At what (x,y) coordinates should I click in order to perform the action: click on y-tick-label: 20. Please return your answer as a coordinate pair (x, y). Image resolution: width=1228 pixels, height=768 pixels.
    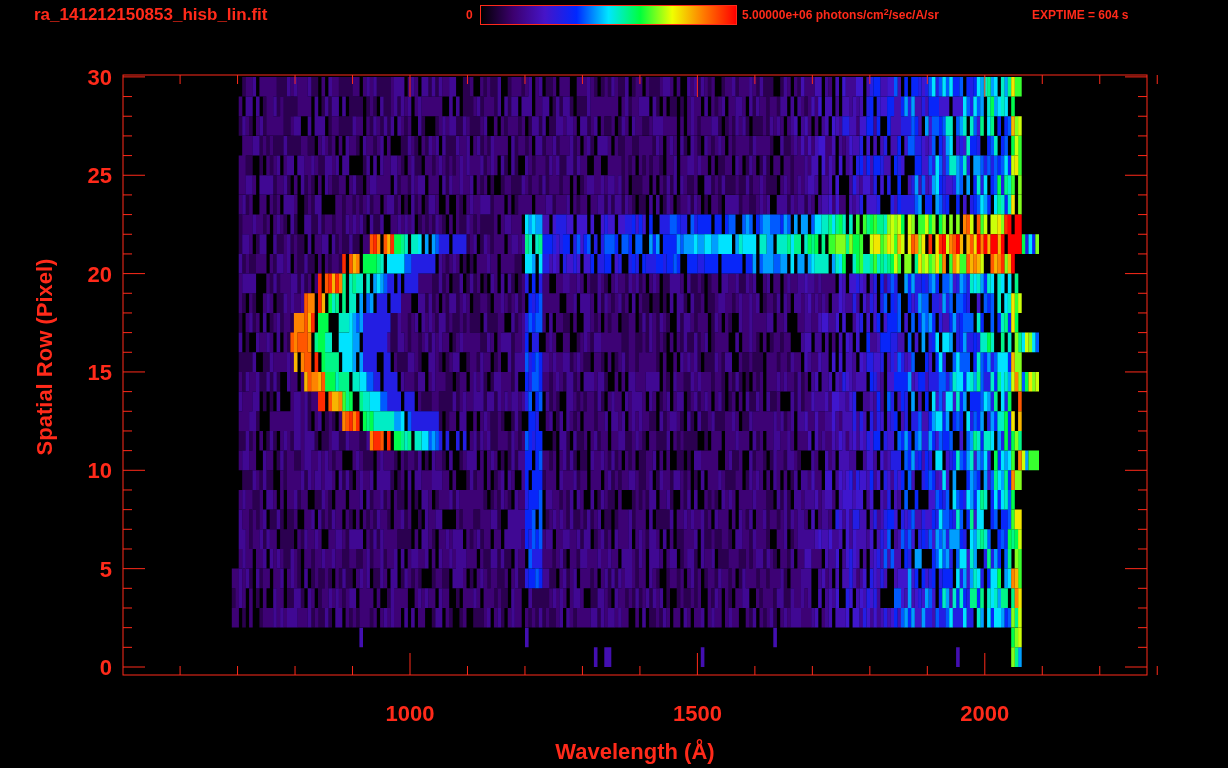
    Looking at the image, I should click on (99, 274).